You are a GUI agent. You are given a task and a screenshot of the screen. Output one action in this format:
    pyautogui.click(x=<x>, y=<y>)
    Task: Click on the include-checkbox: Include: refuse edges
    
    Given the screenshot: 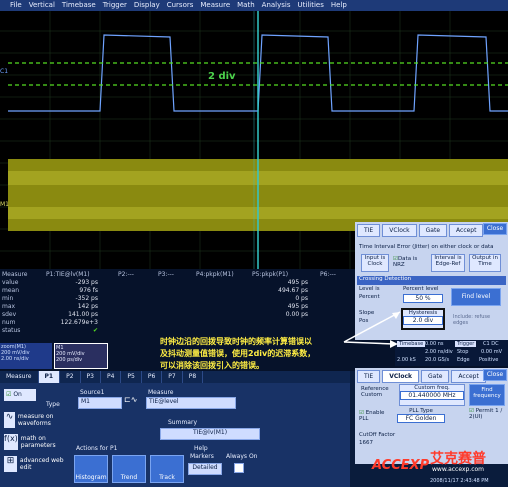 What is the action you would take?
    pyautogui.click(x=478, y=320)
    